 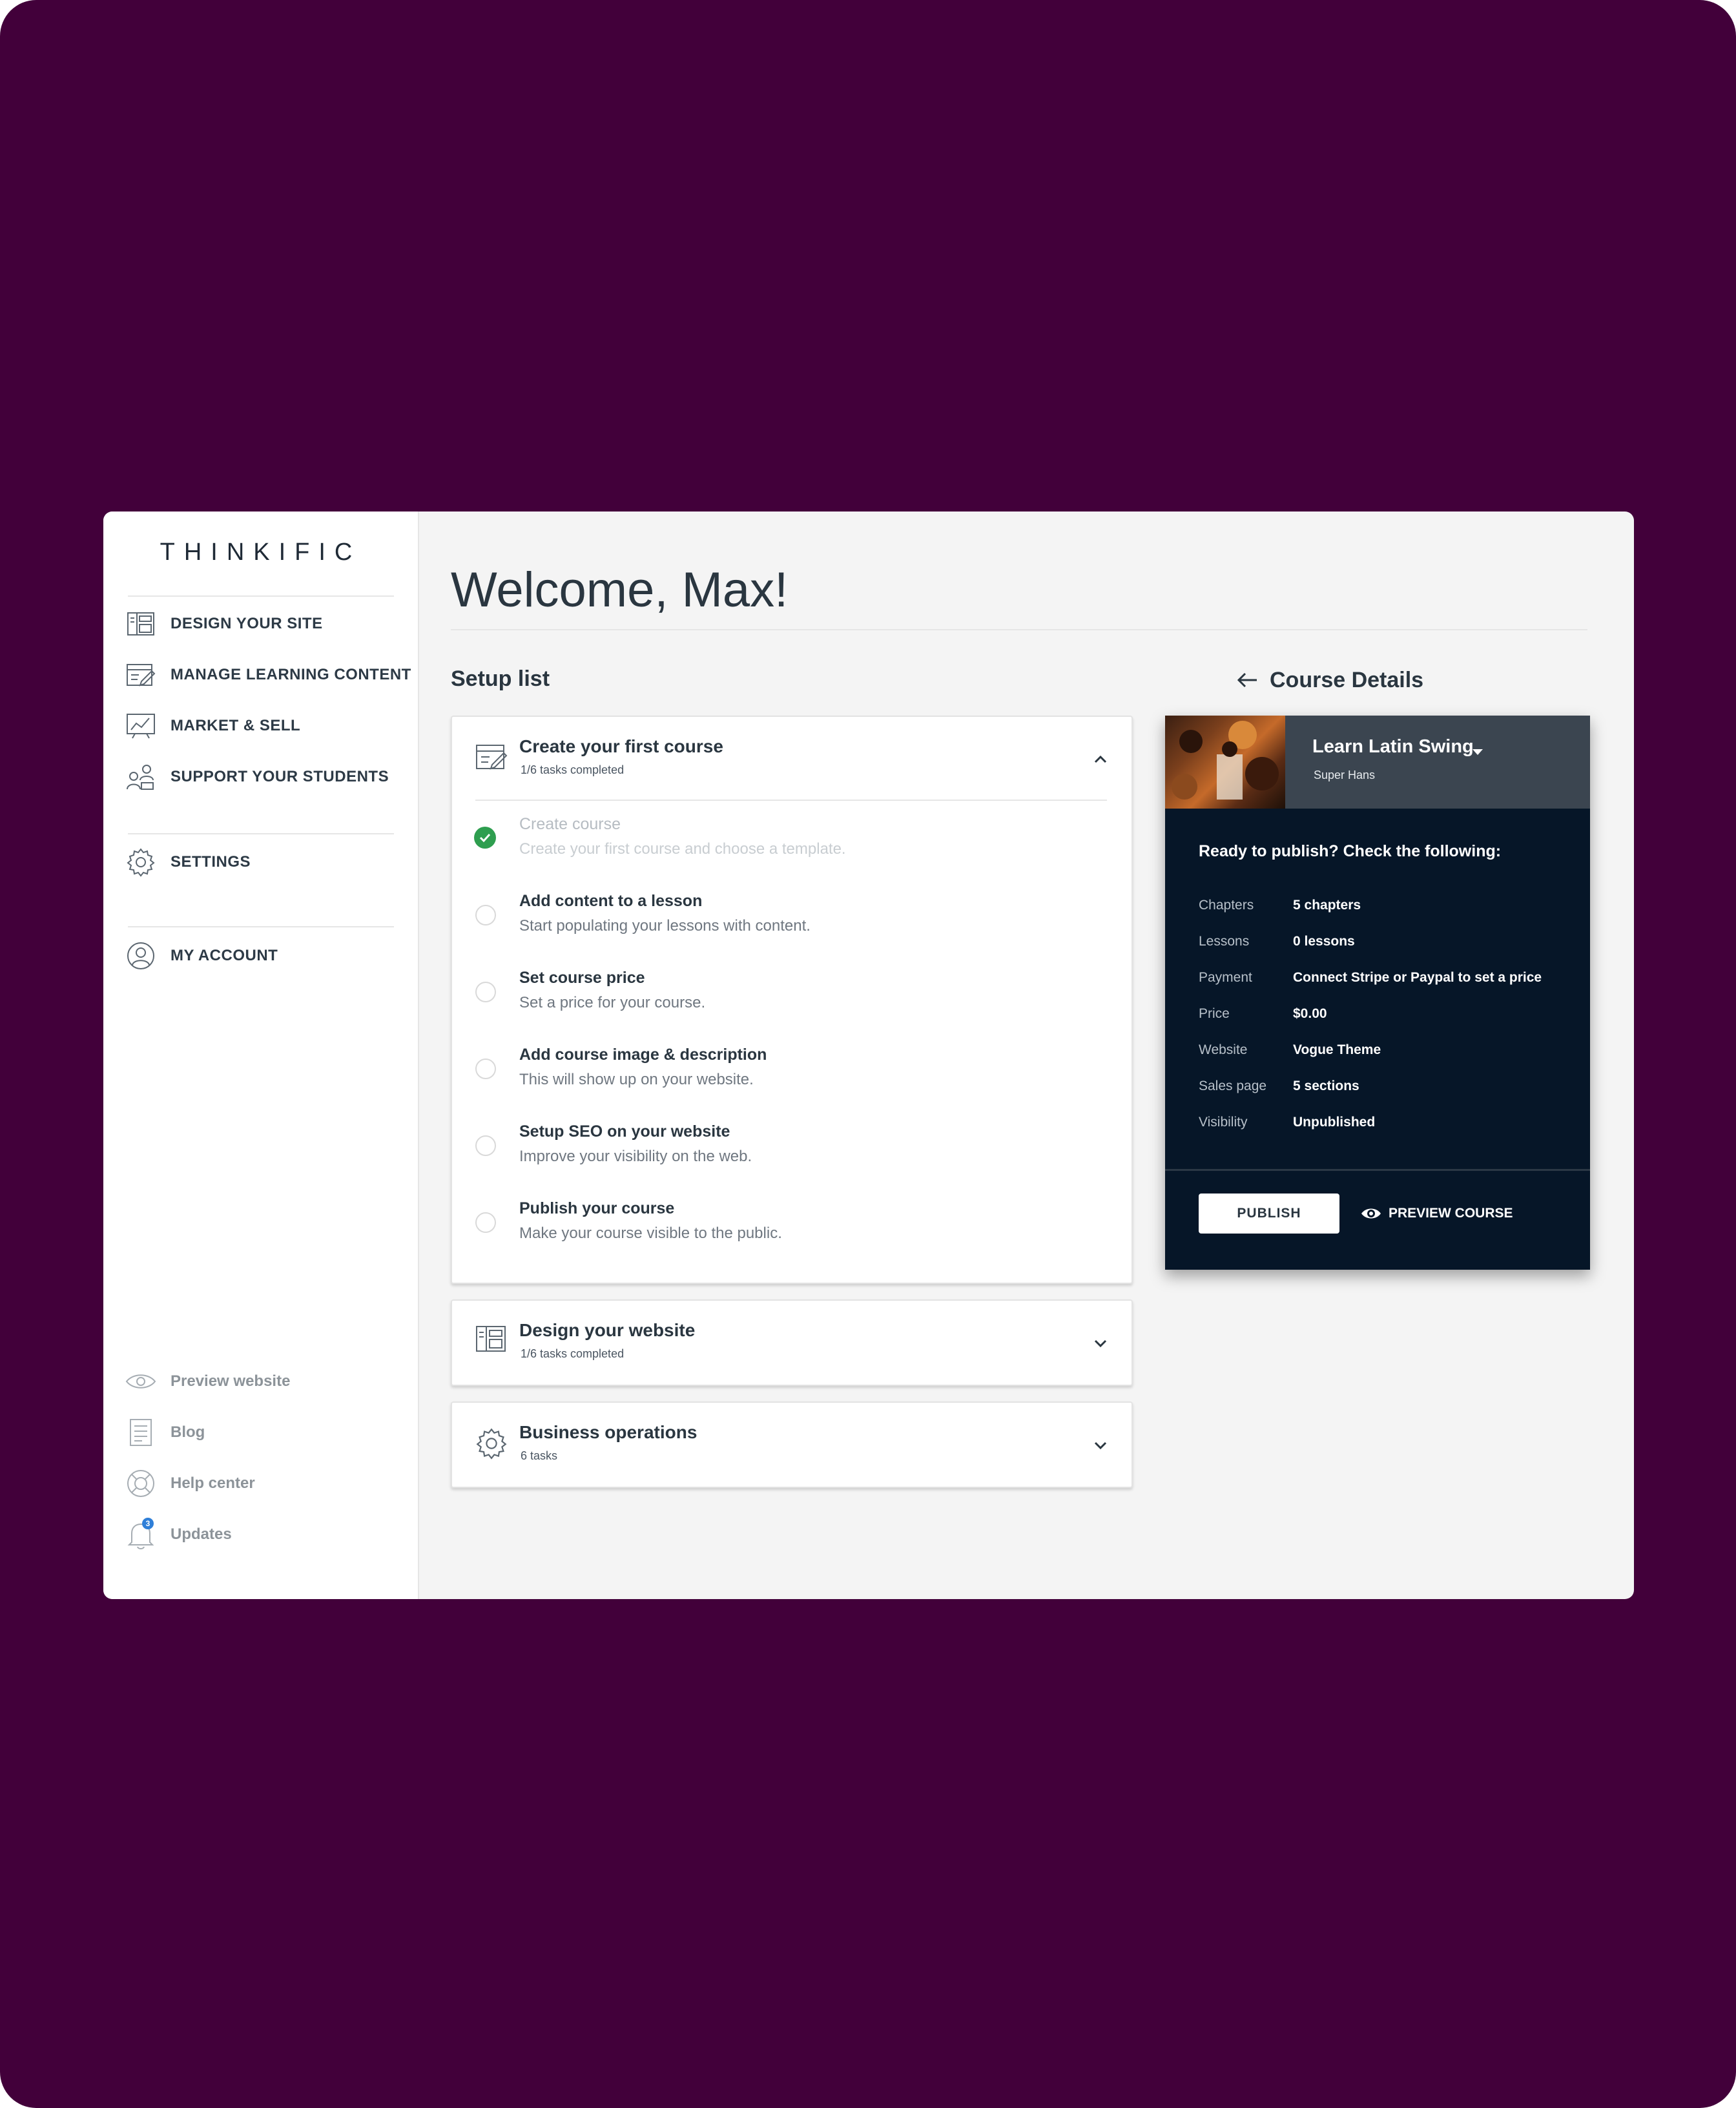 What do you see at coordinates (1224, 941) in the screenshot?
I see `detail-key: Lessons` at bounding box center [1224, 941].